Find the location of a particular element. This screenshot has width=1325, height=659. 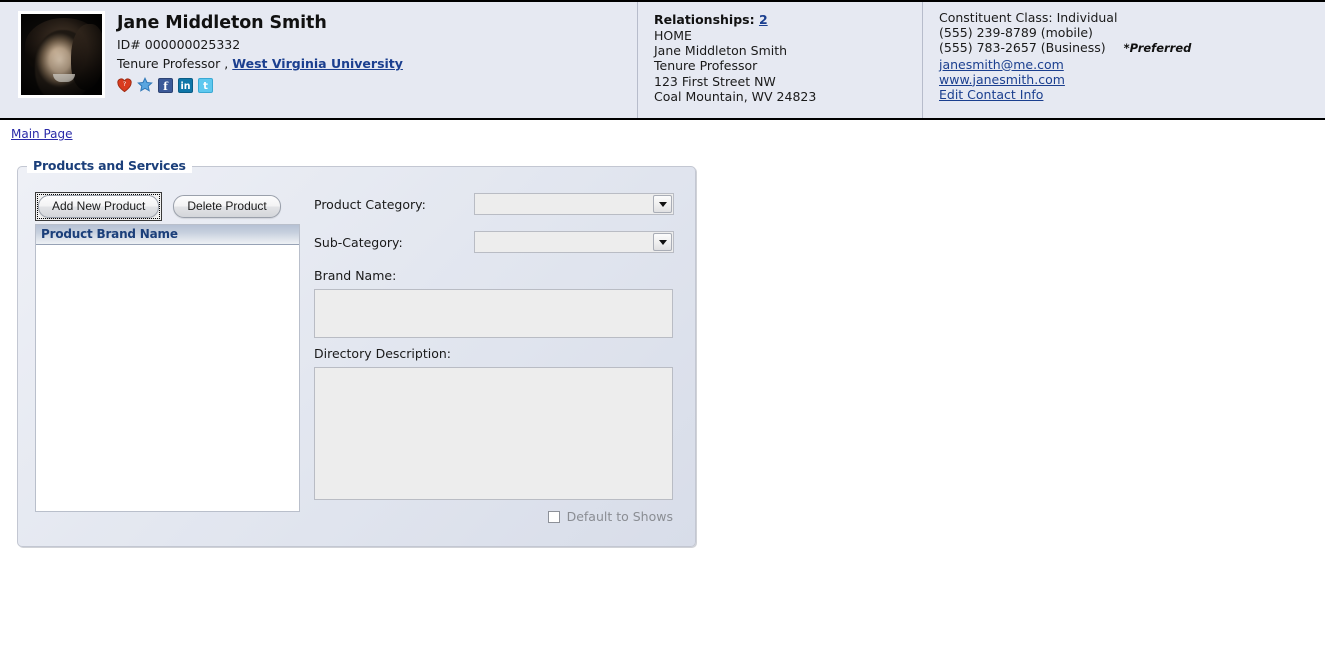

product-list: Product Brand Name is located at coordinates (167, 368).